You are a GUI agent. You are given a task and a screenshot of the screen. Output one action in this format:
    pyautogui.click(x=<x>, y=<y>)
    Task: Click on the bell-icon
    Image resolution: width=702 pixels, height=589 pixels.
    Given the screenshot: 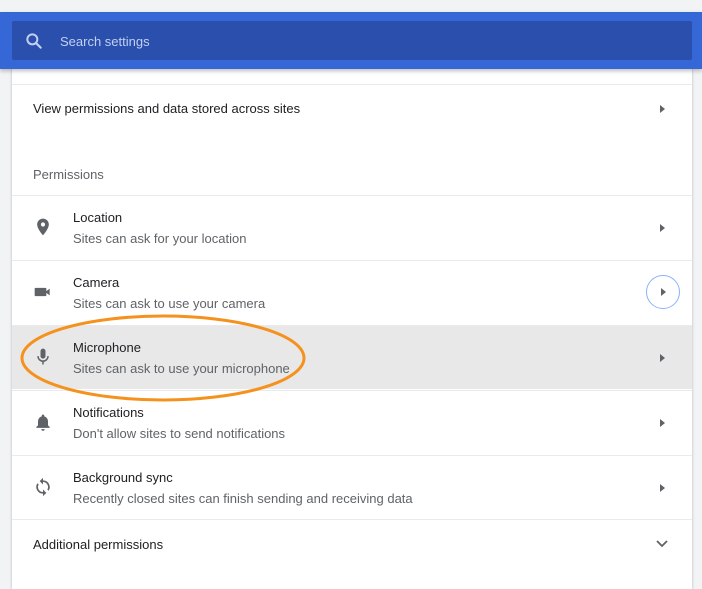 What is the action you would take?
    pyautogui.click(x=43, y=422)
    